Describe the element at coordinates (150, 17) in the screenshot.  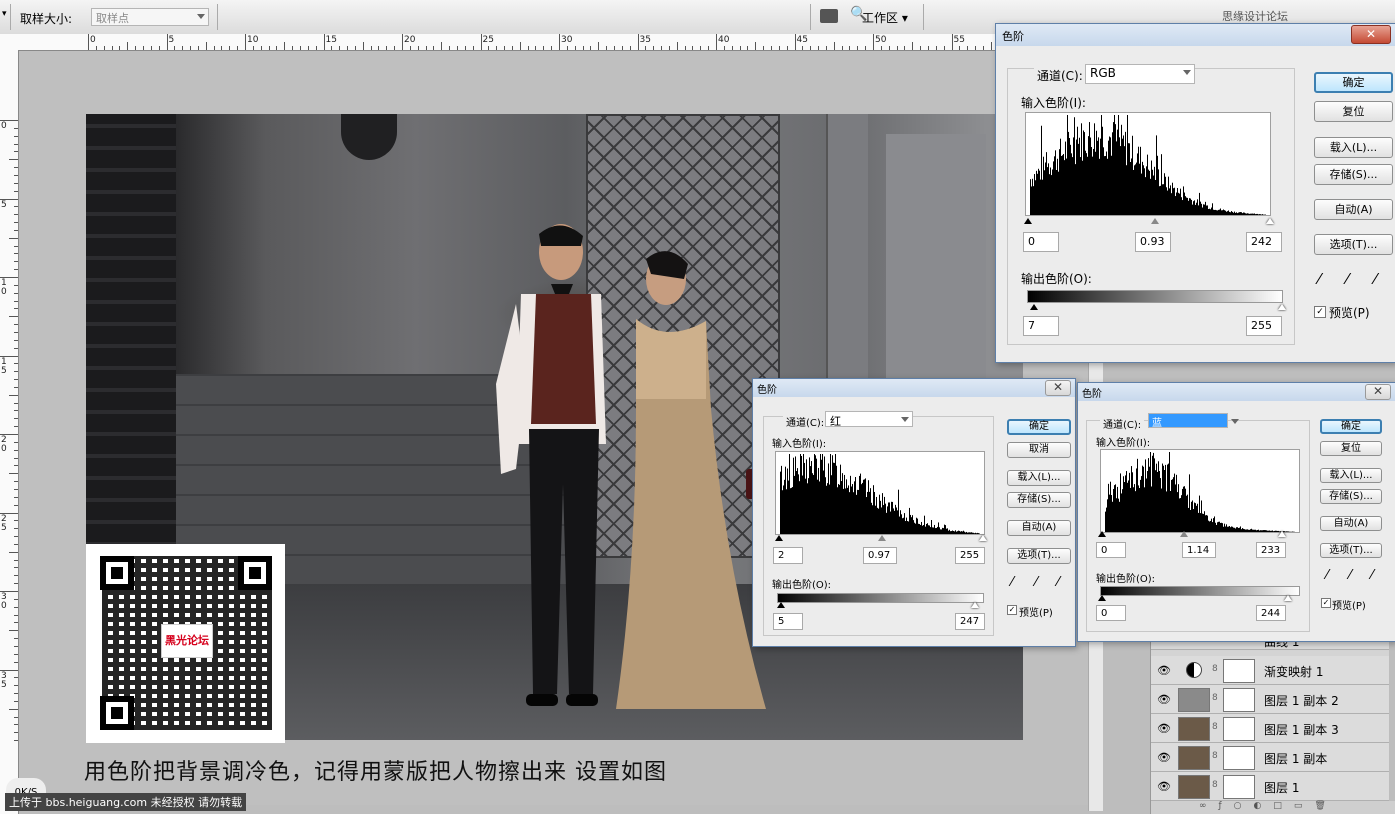
I see `sample-size-select: 取样点` at that location.